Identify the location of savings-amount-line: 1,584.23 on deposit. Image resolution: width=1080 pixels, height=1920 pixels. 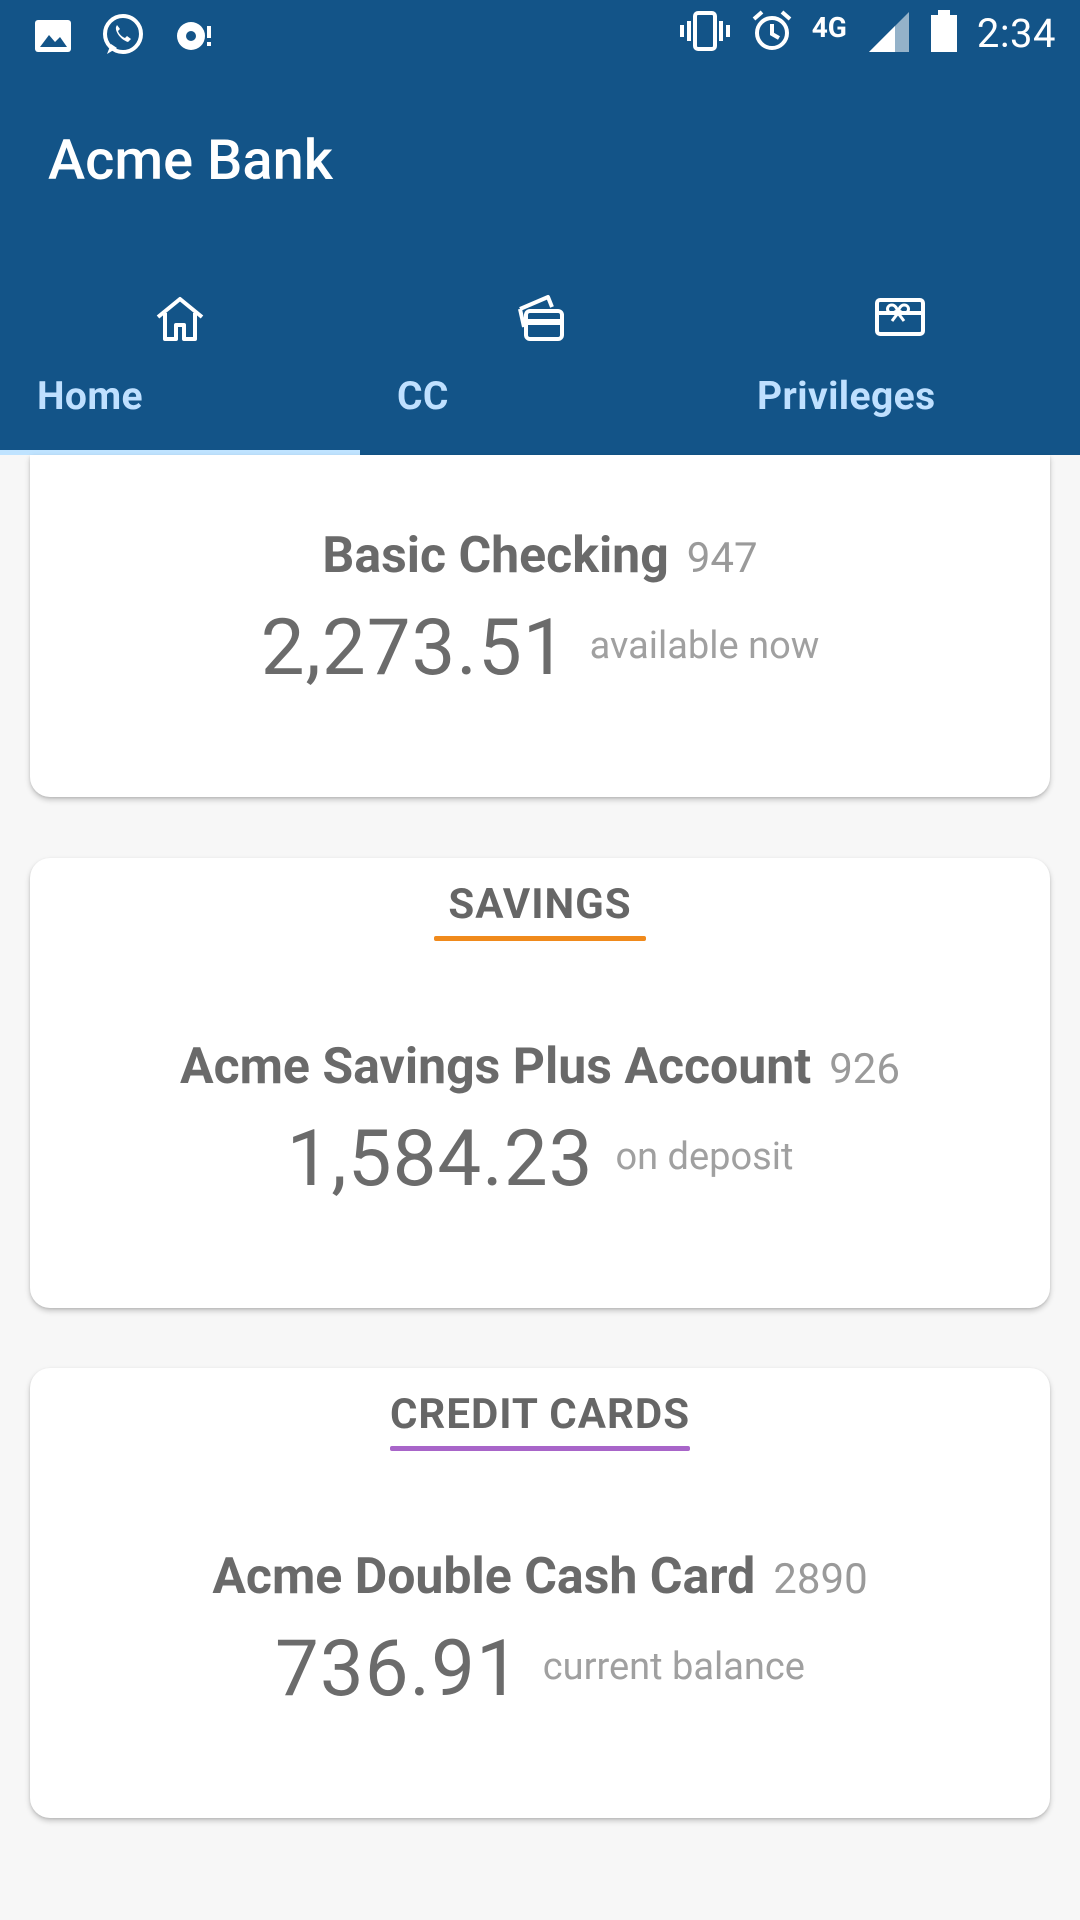
(540, 1159).